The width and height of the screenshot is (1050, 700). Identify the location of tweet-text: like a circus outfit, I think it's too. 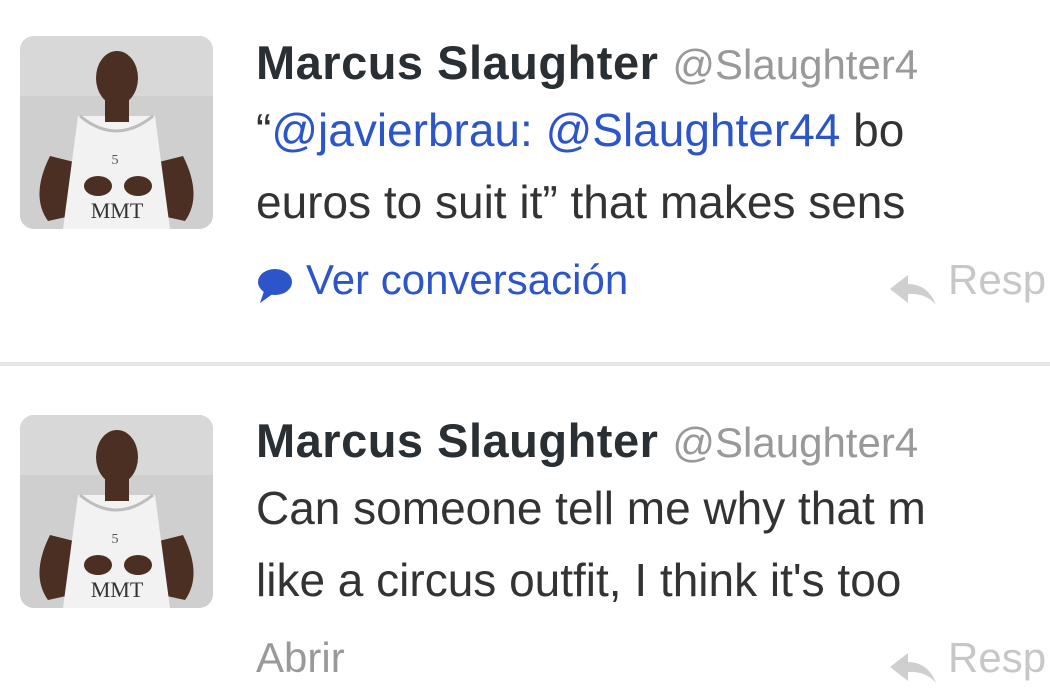
(579, 580).